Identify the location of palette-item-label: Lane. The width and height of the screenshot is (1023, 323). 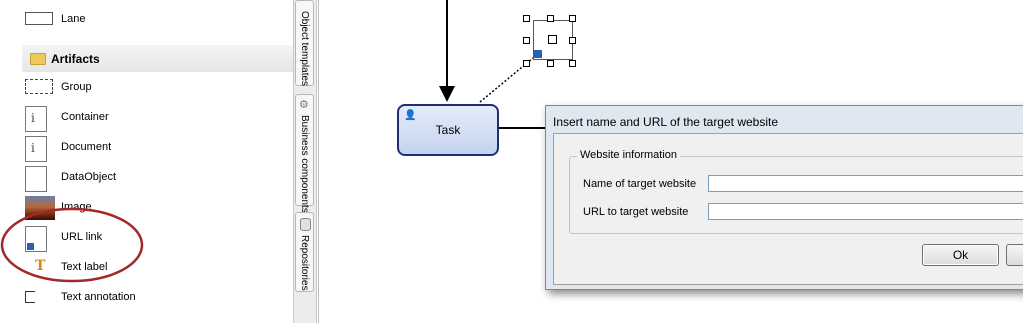
(73, 19).